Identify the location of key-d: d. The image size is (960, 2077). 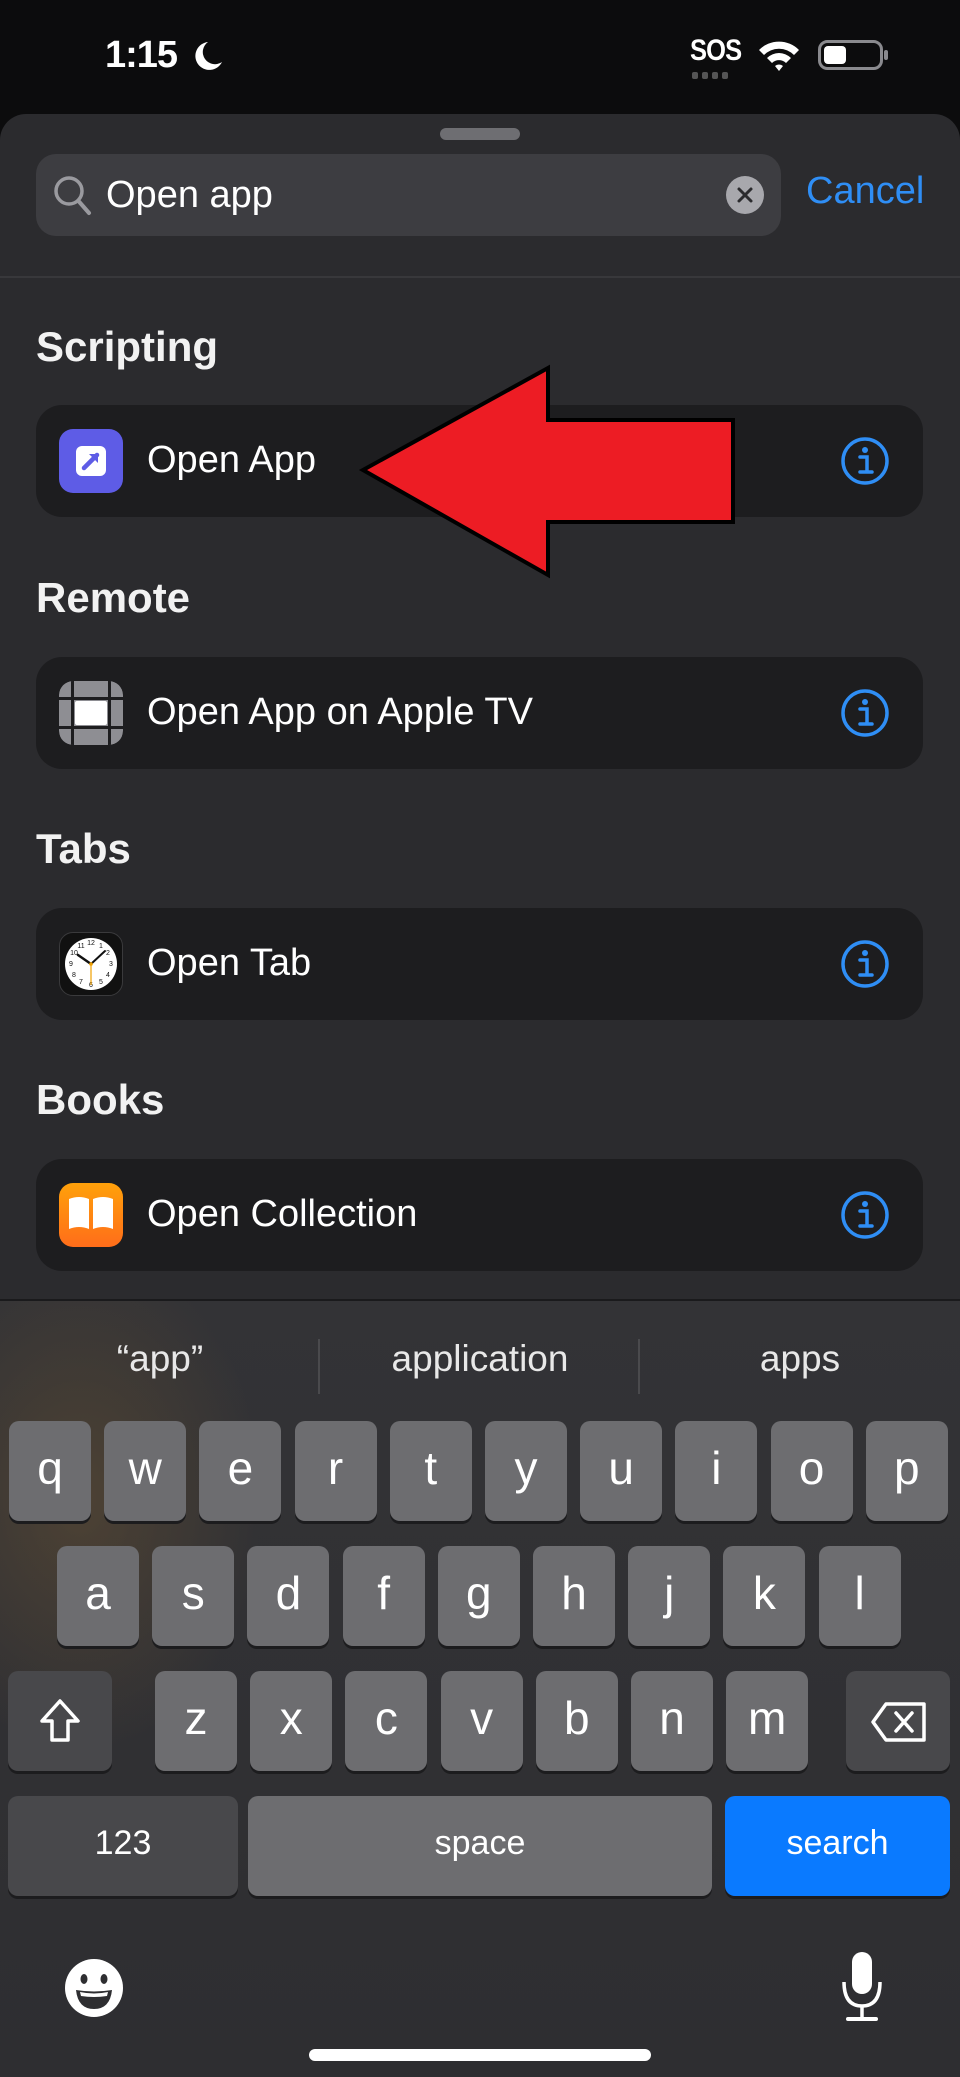
(288, 1596).